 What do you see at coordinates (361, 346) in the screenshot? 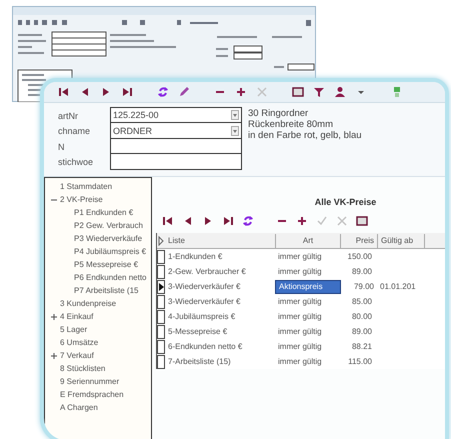
I see `table-cell-text: 88.21` at bounding box center [361, 346].